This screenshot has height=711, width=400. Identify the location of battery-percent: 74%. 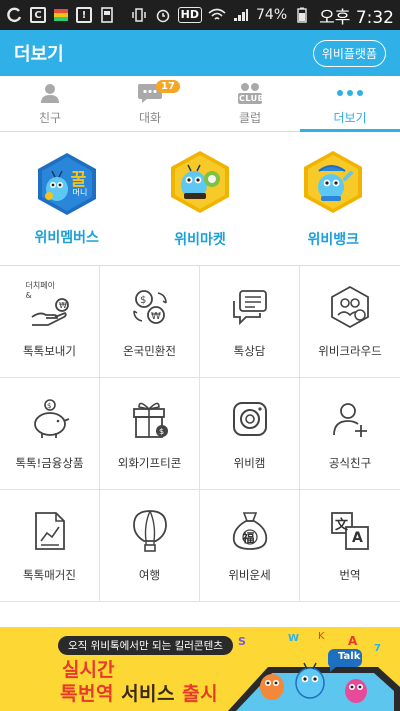
(272, 15).